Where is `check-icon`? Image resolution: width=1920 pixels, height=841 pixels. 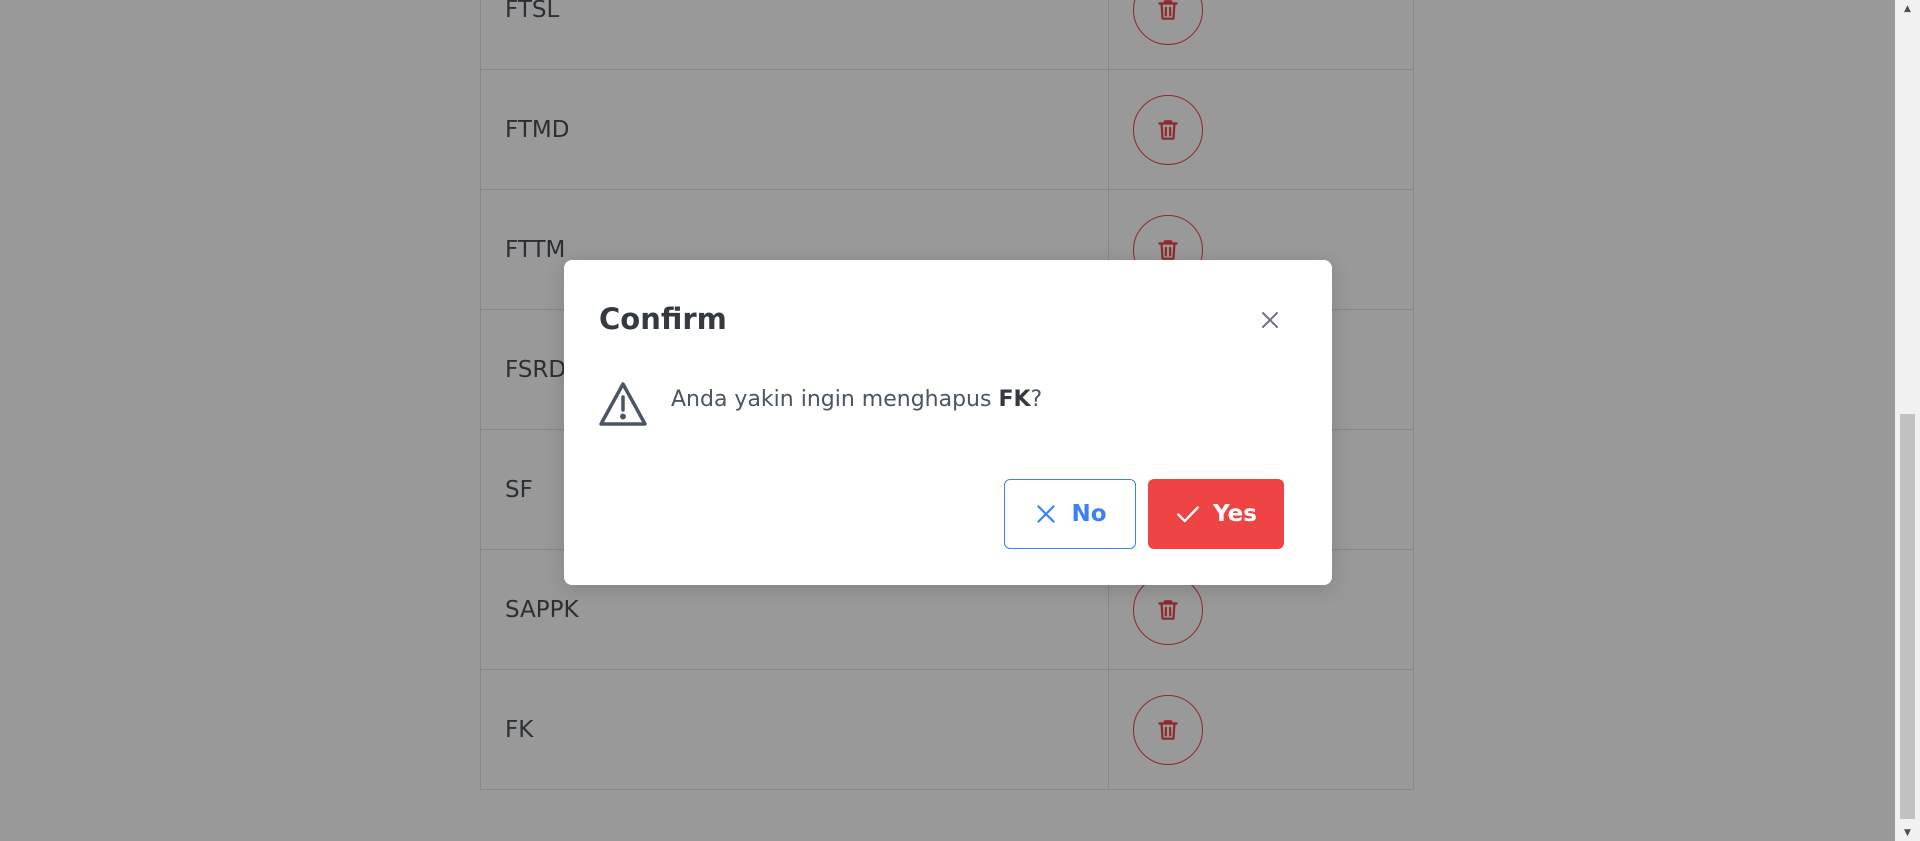 check-icon is located at coordinates (1188, 514).